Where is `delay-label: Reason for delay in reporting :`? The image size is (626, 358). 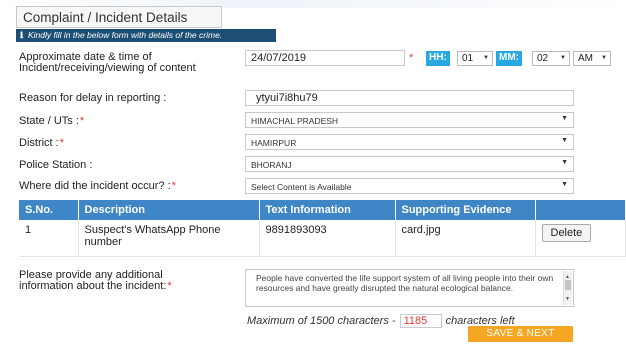
delay-label: Reason for delay in reporting : is located at coordinates (93, 98).